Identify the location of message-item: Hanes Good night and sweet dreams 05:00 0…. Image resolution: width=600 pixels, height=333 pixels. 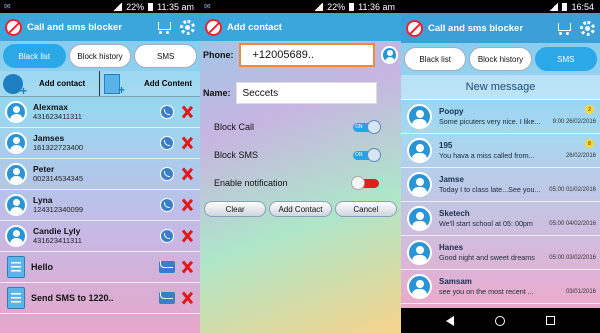
(500, 253).